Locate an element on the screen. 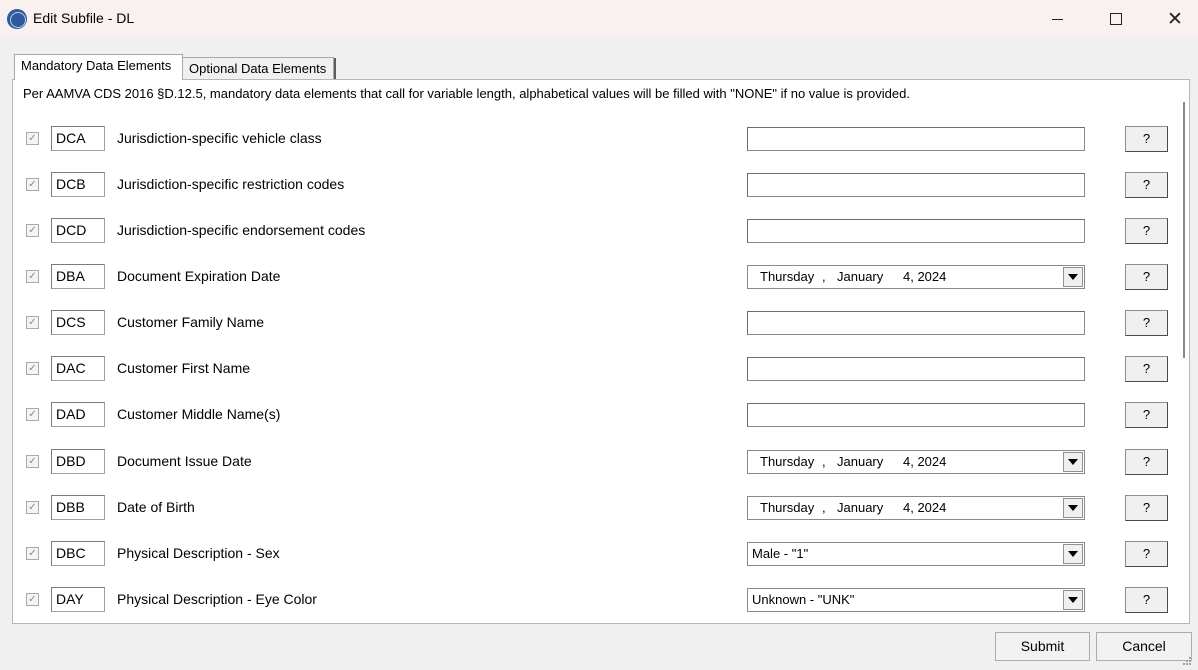  select-value: Male - "1" is located at coordinates (780, 553).